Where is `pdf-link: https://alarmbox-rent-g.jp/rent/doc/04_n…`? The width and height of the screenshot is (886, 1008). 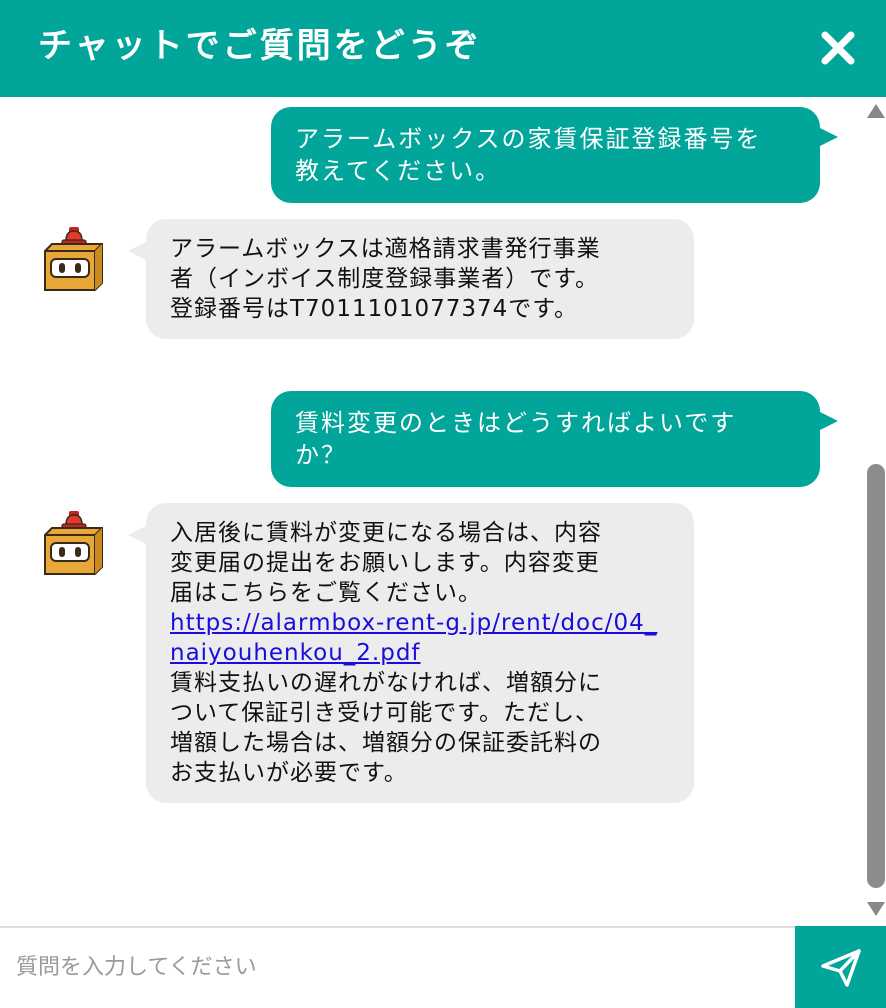 pdf-link: https://alarmbox-rent-g.jp/rent/doc/04_n… is located at coordinates (420, 638).